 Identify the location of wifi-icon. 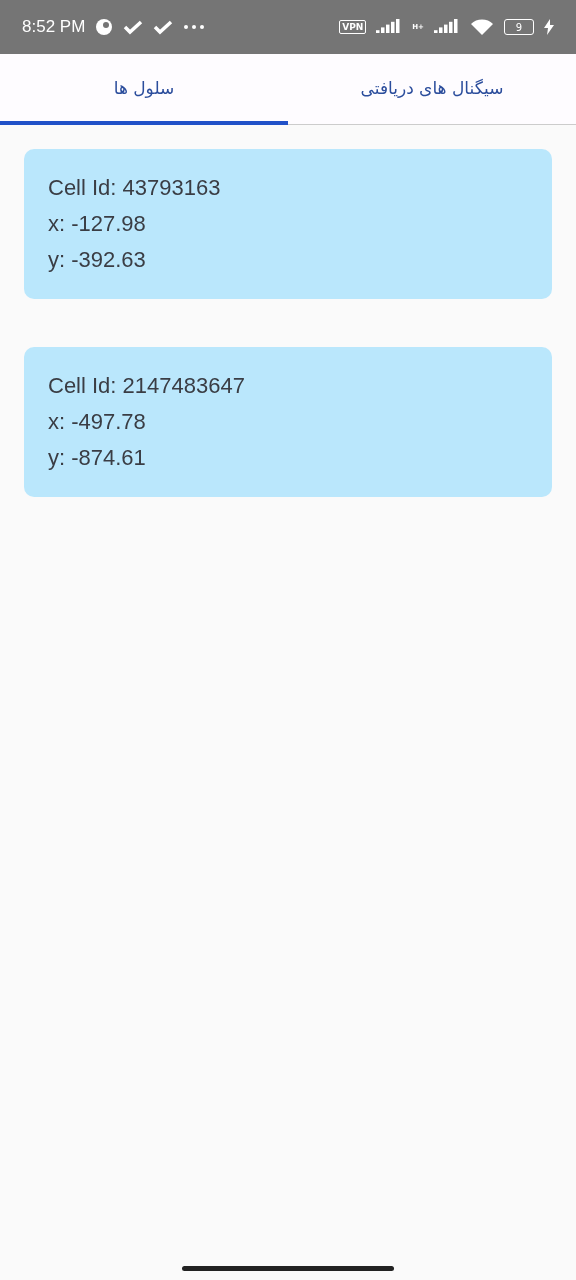
(482, 27).